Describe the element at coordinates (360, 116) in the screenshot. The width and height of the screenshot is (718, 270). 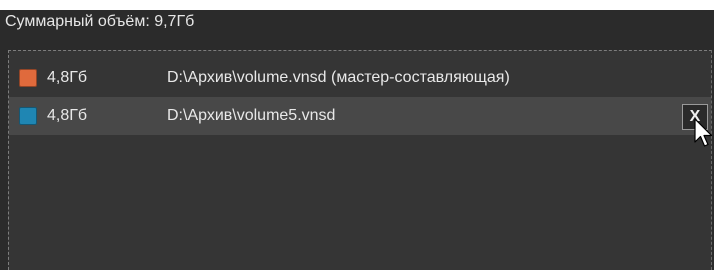
I see `list-item-selected: 4,8Гб D:\Архив\volume5.vnsd X` at that location.